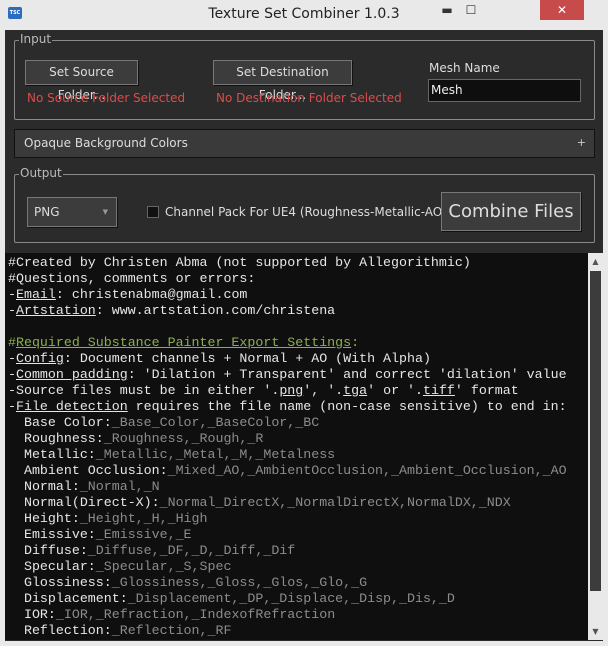 The image size is (608, 646). What do you see at coordinates (32, 614) in the screenshot?
I see `console-segment: IOR:` at bounding box center [32, 614].